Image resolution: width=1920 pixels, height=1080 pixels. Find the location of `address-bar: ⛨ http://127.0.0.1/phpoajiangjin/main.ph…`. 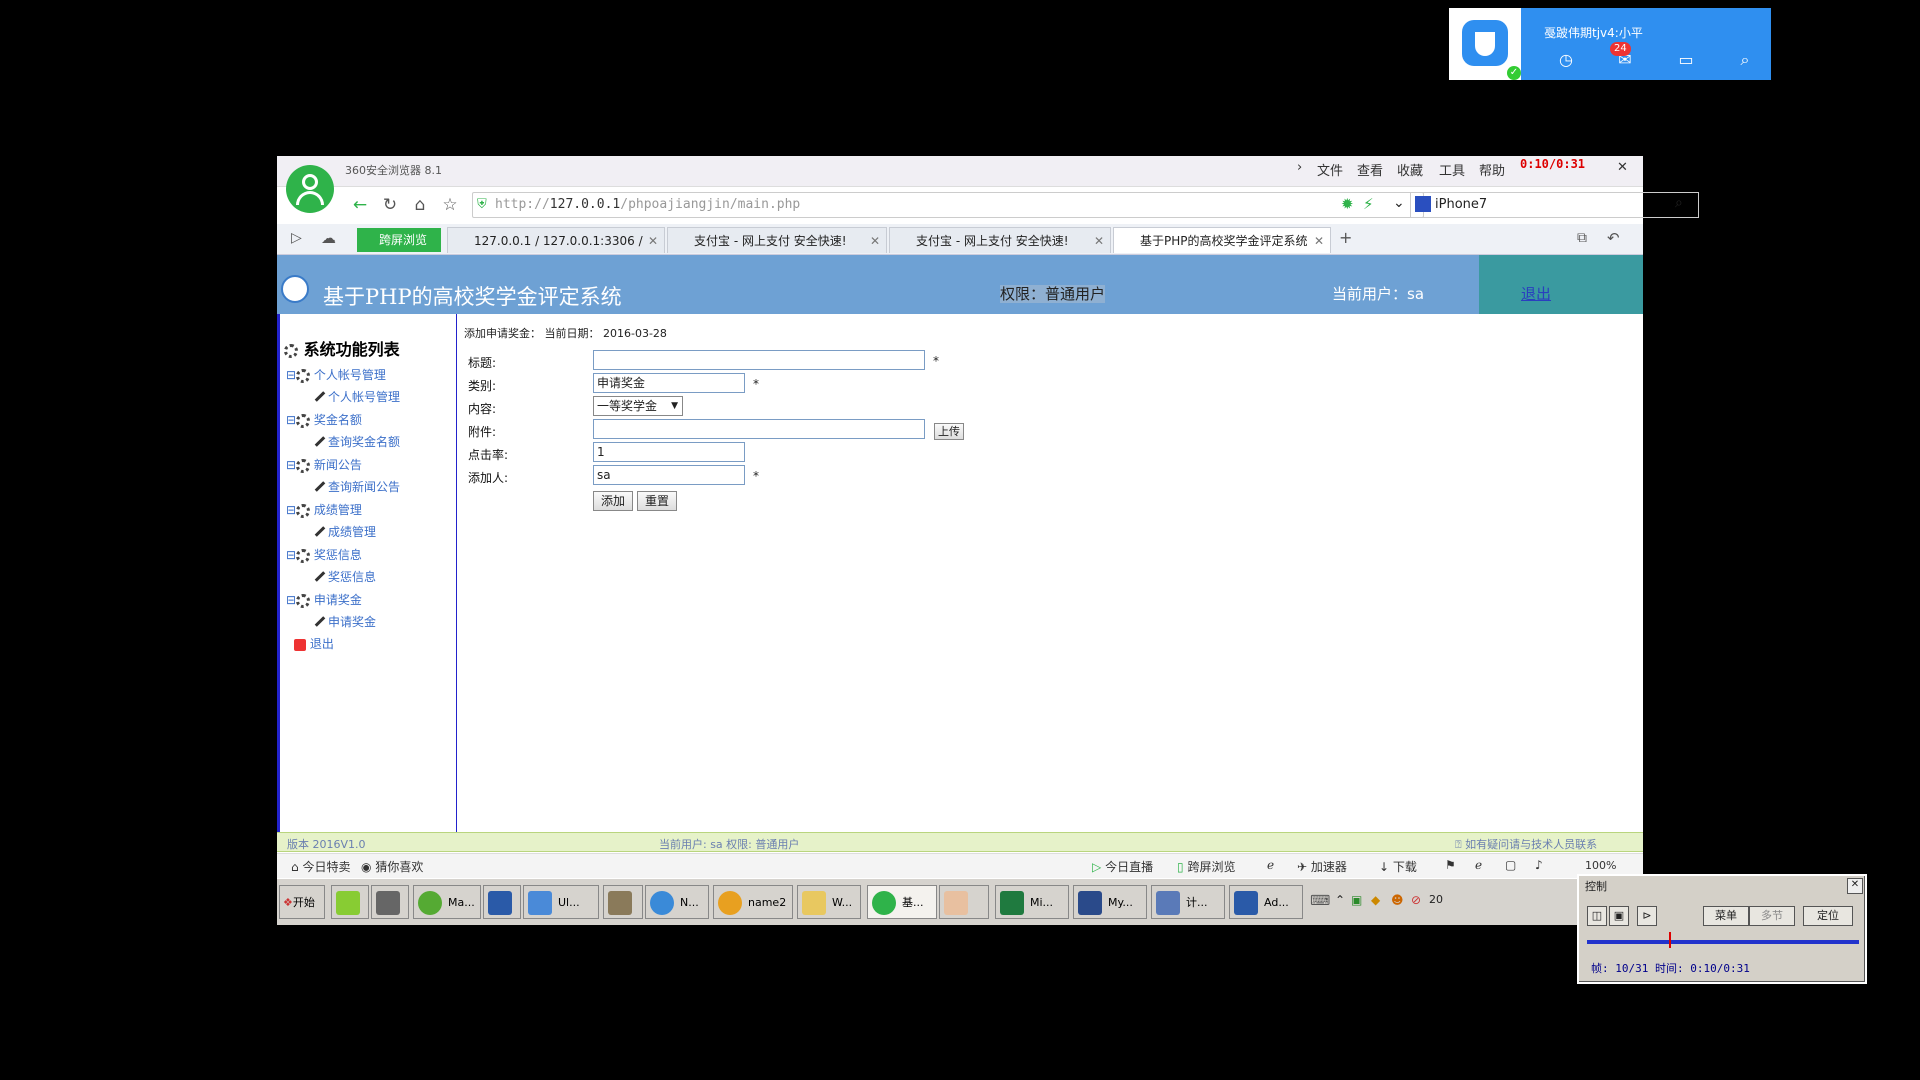

address-bar: ⛨ http://127.0.0.1/phpoajiangjin/main.ph… is located at coordinates (948, 205).